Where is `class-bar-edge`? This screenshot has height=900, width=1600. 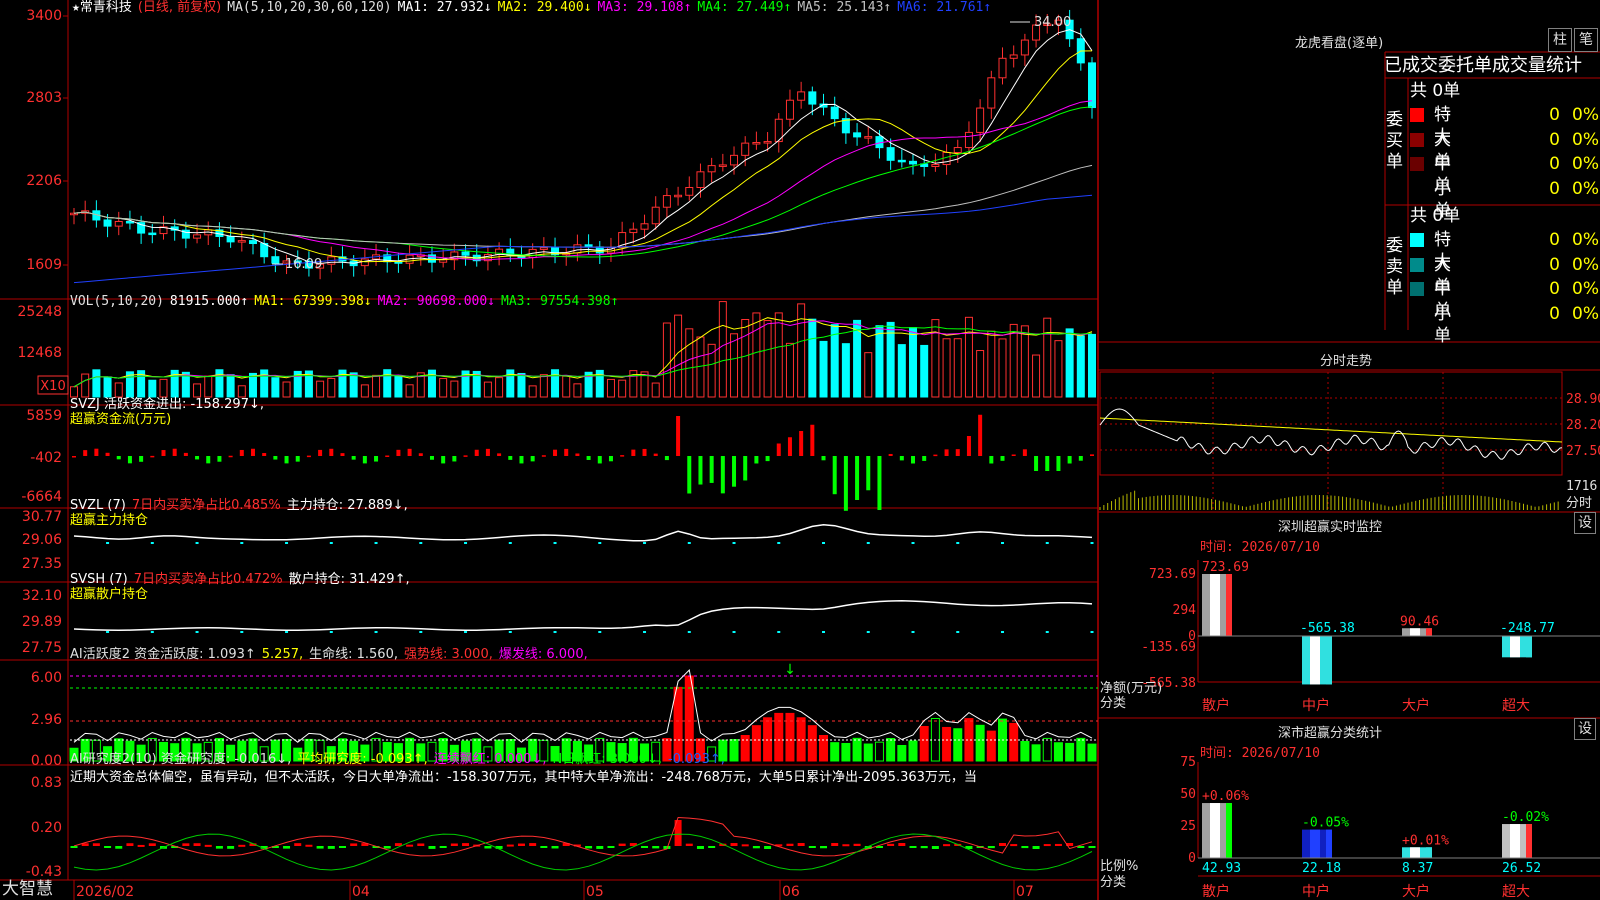 class-bar-edge is located at coordinates (1529, 841).